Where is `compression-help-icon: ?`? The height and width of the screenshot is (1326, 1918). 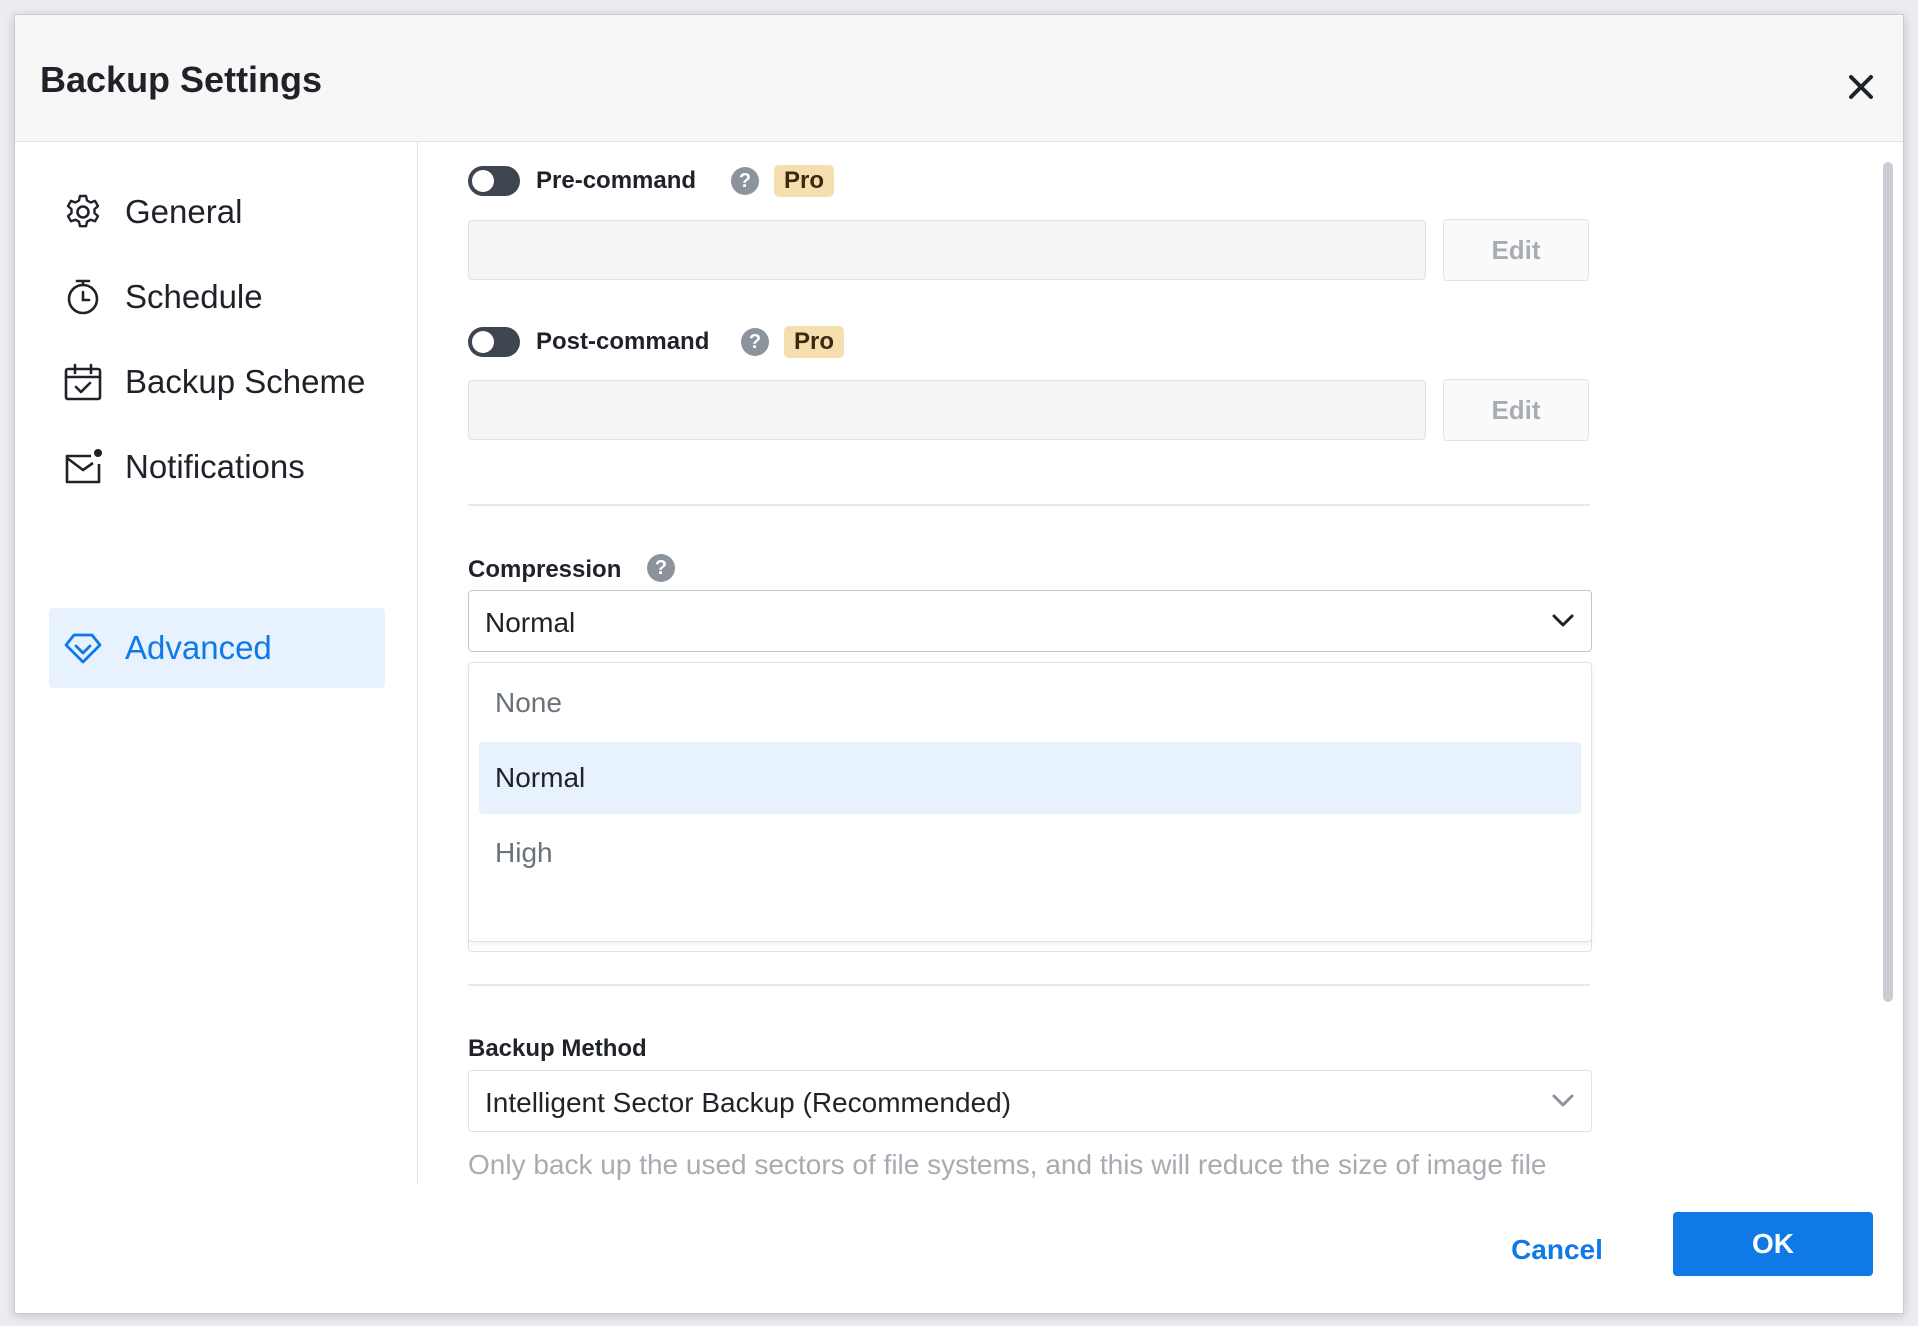
compression-help-icon: ? is located at coordinates (661, 568).